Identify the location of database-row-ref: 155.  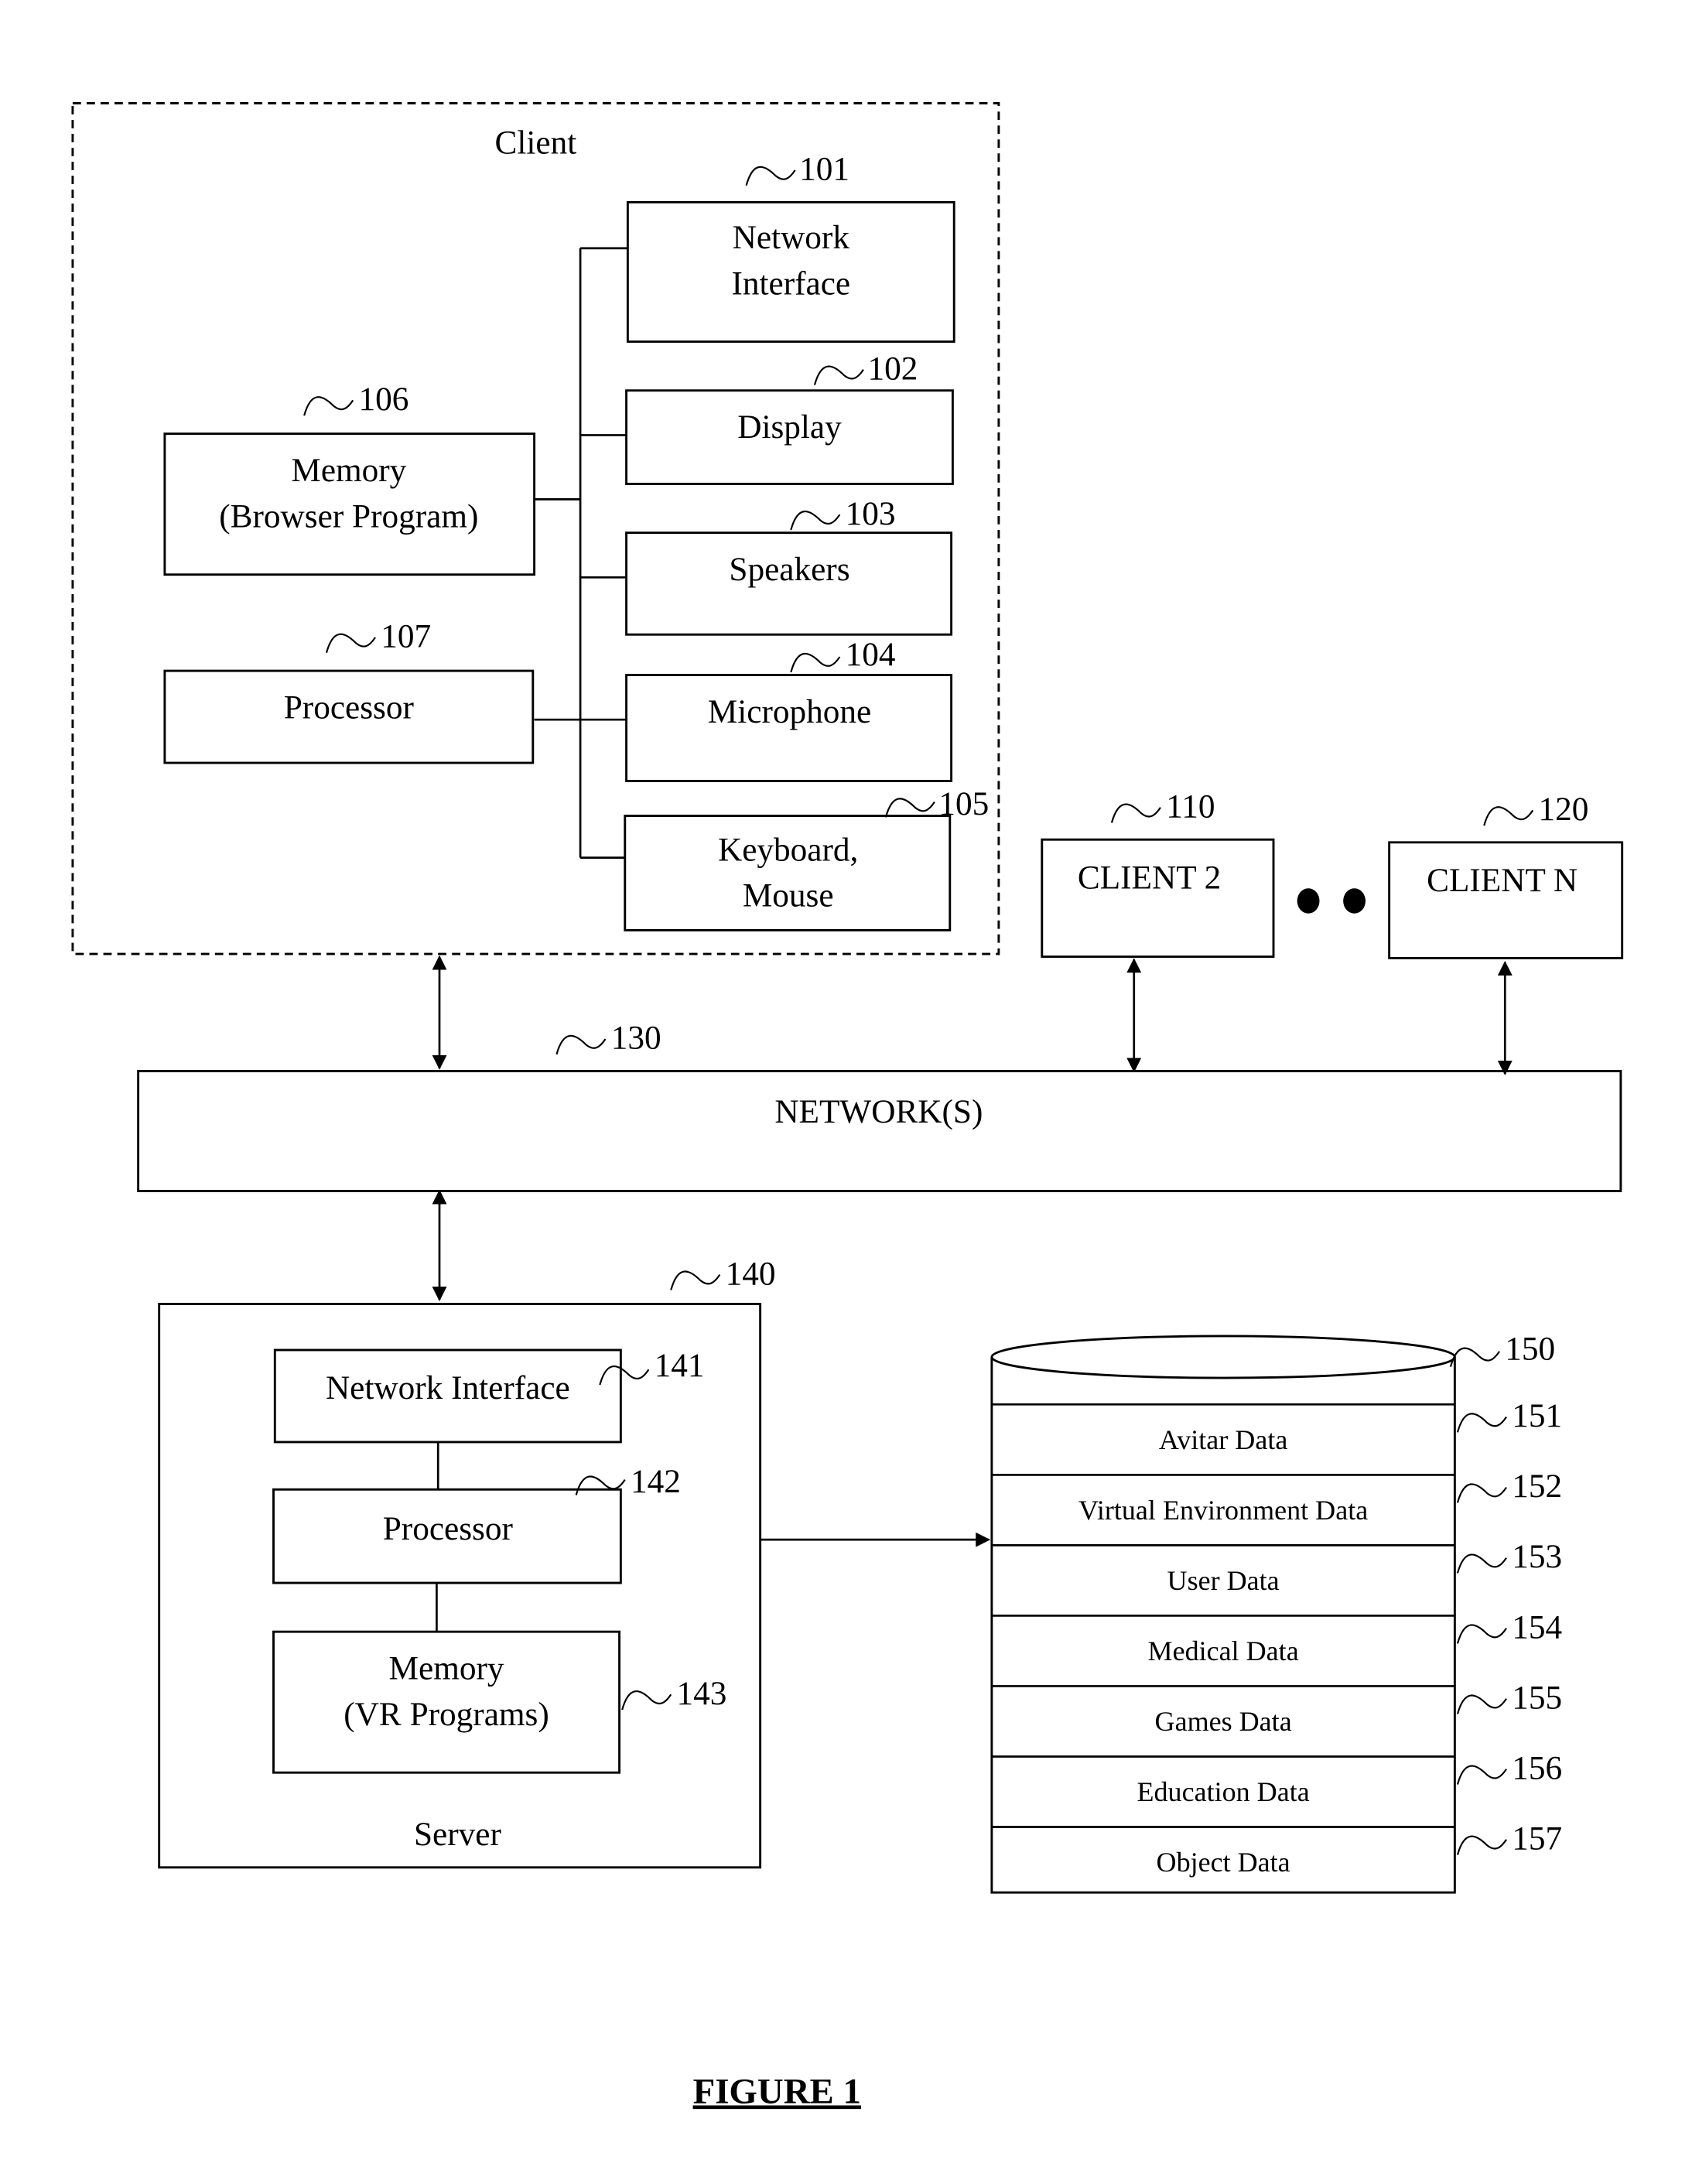
(1537, 1697).